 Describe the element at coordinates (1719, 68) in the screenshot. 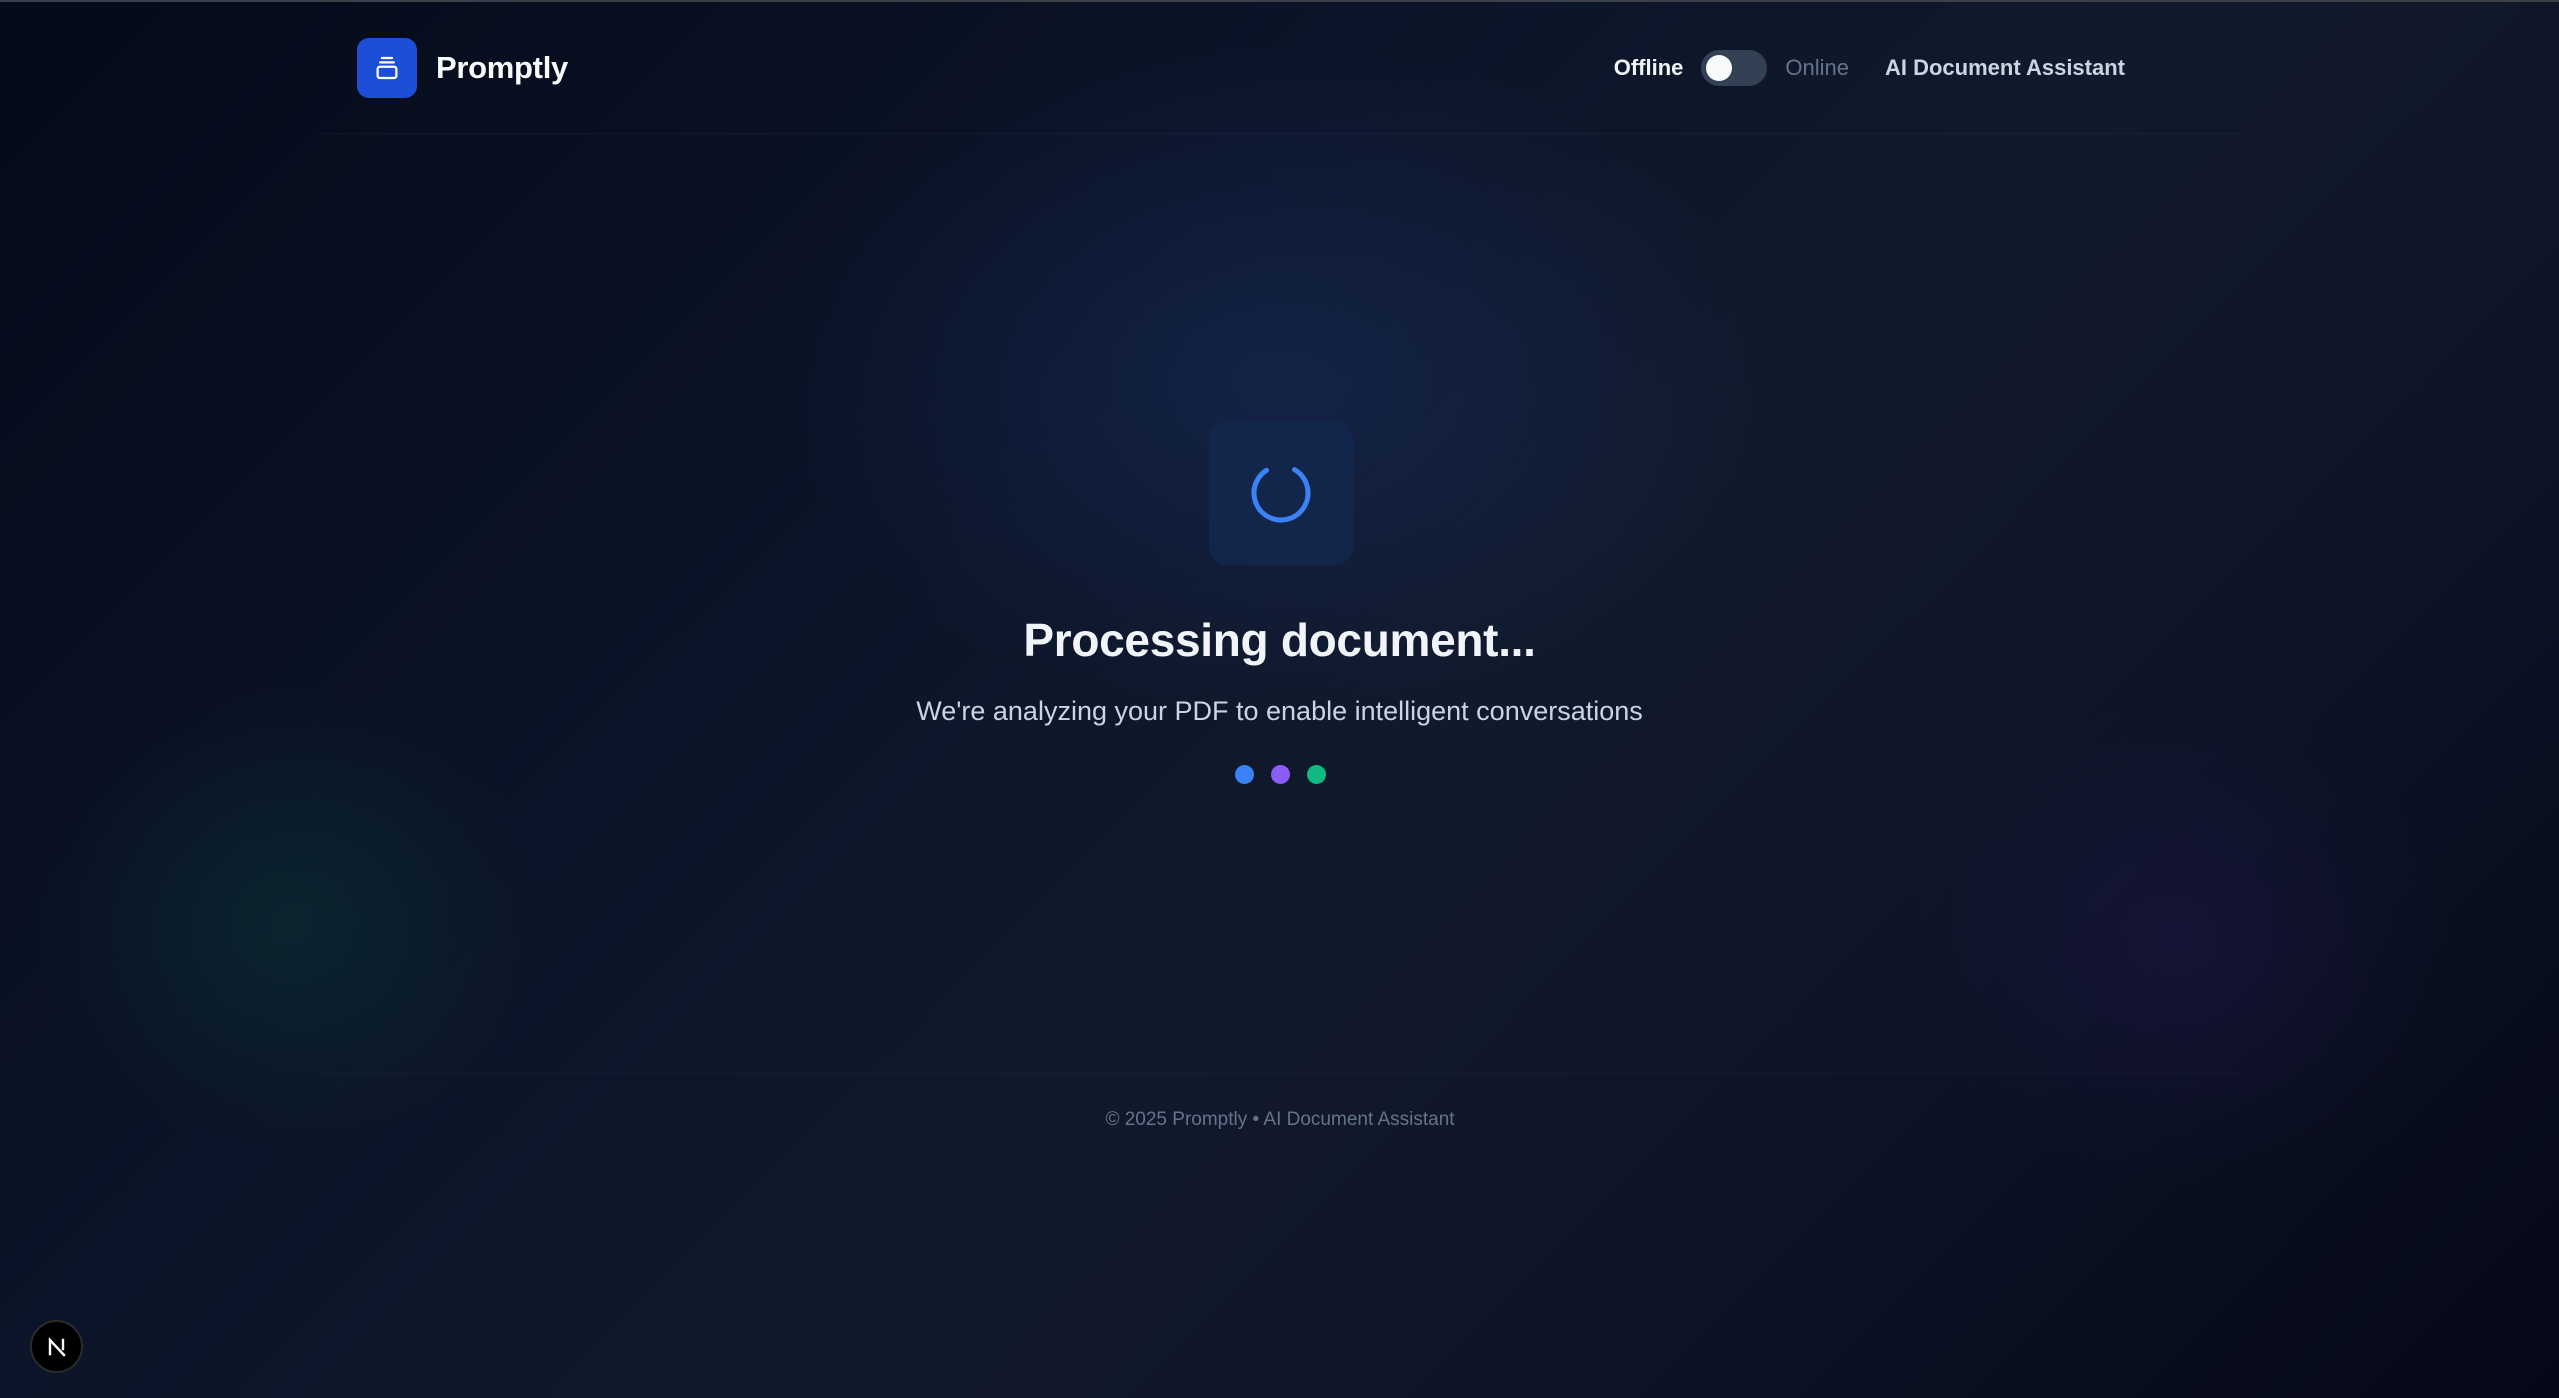

I see `toggle-knob` at that location.